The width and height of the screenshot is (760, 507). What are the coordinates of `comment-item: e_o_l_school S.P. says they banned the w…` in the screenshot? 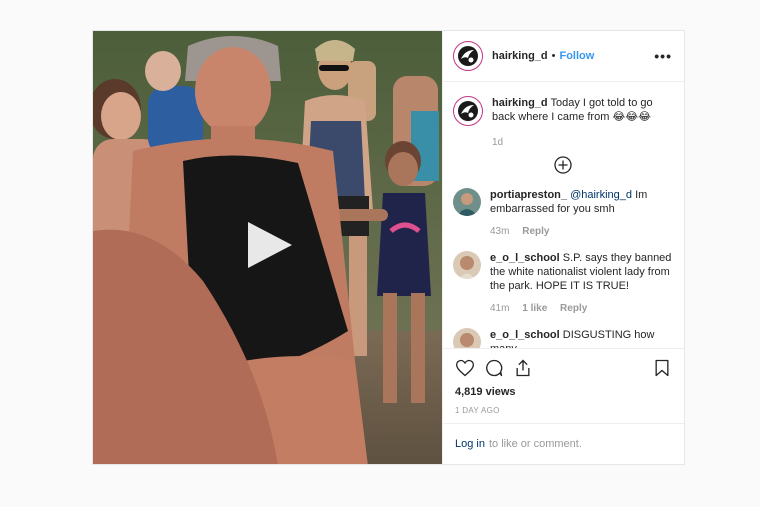 It's located at (562, 283).